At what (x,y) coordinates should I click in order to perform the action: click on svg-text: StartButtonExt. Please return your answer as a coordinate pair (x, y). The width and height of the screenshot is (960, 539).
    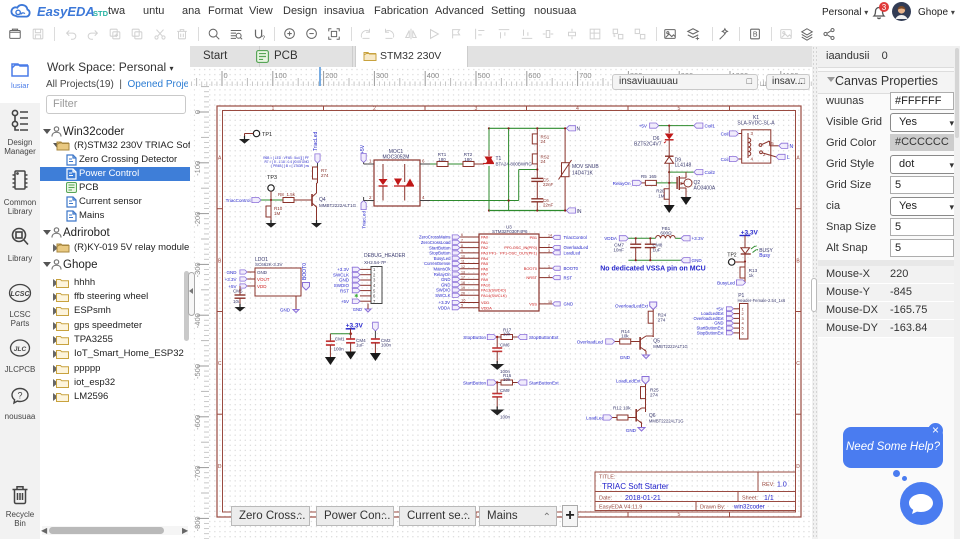
    Looking at the image, I should click on (544, 382).